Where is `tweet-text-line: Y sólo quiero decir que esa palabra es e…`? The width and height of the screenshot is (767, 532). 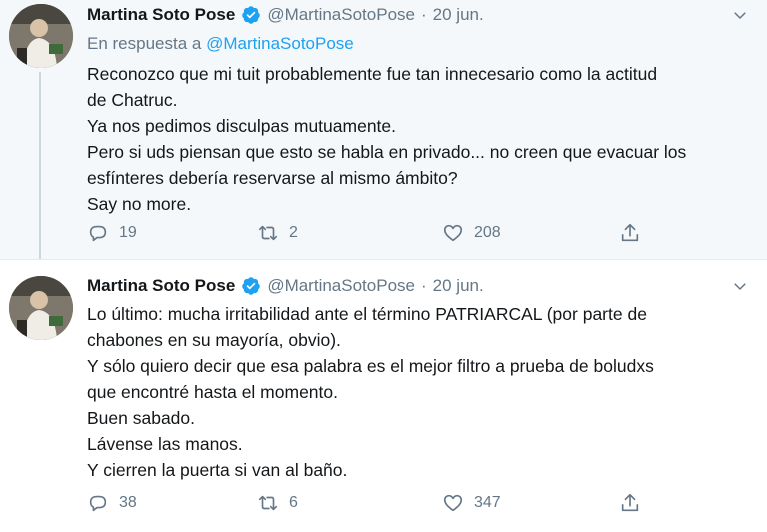
tweet-text-line: Y sólo quiero decir que esa palabra es e… is located at coordinates (370, 366).